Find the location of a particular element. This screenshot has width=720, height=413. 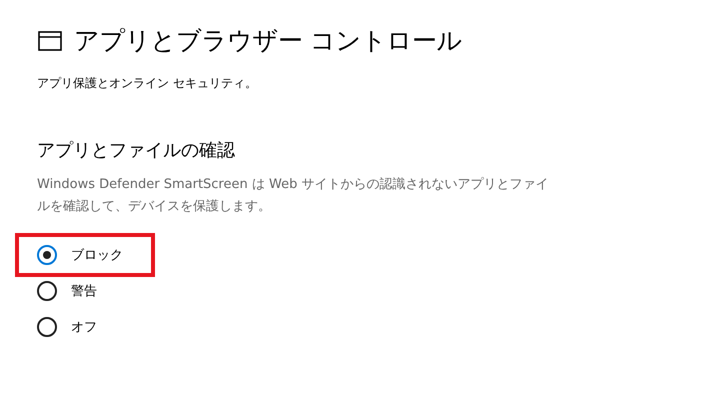

section-description: Windows Defender SmartScreen は Web サイトからの認識されないアプリとファイルを確認して、デバイスを保護します。 is located at coordinates (293, 196).